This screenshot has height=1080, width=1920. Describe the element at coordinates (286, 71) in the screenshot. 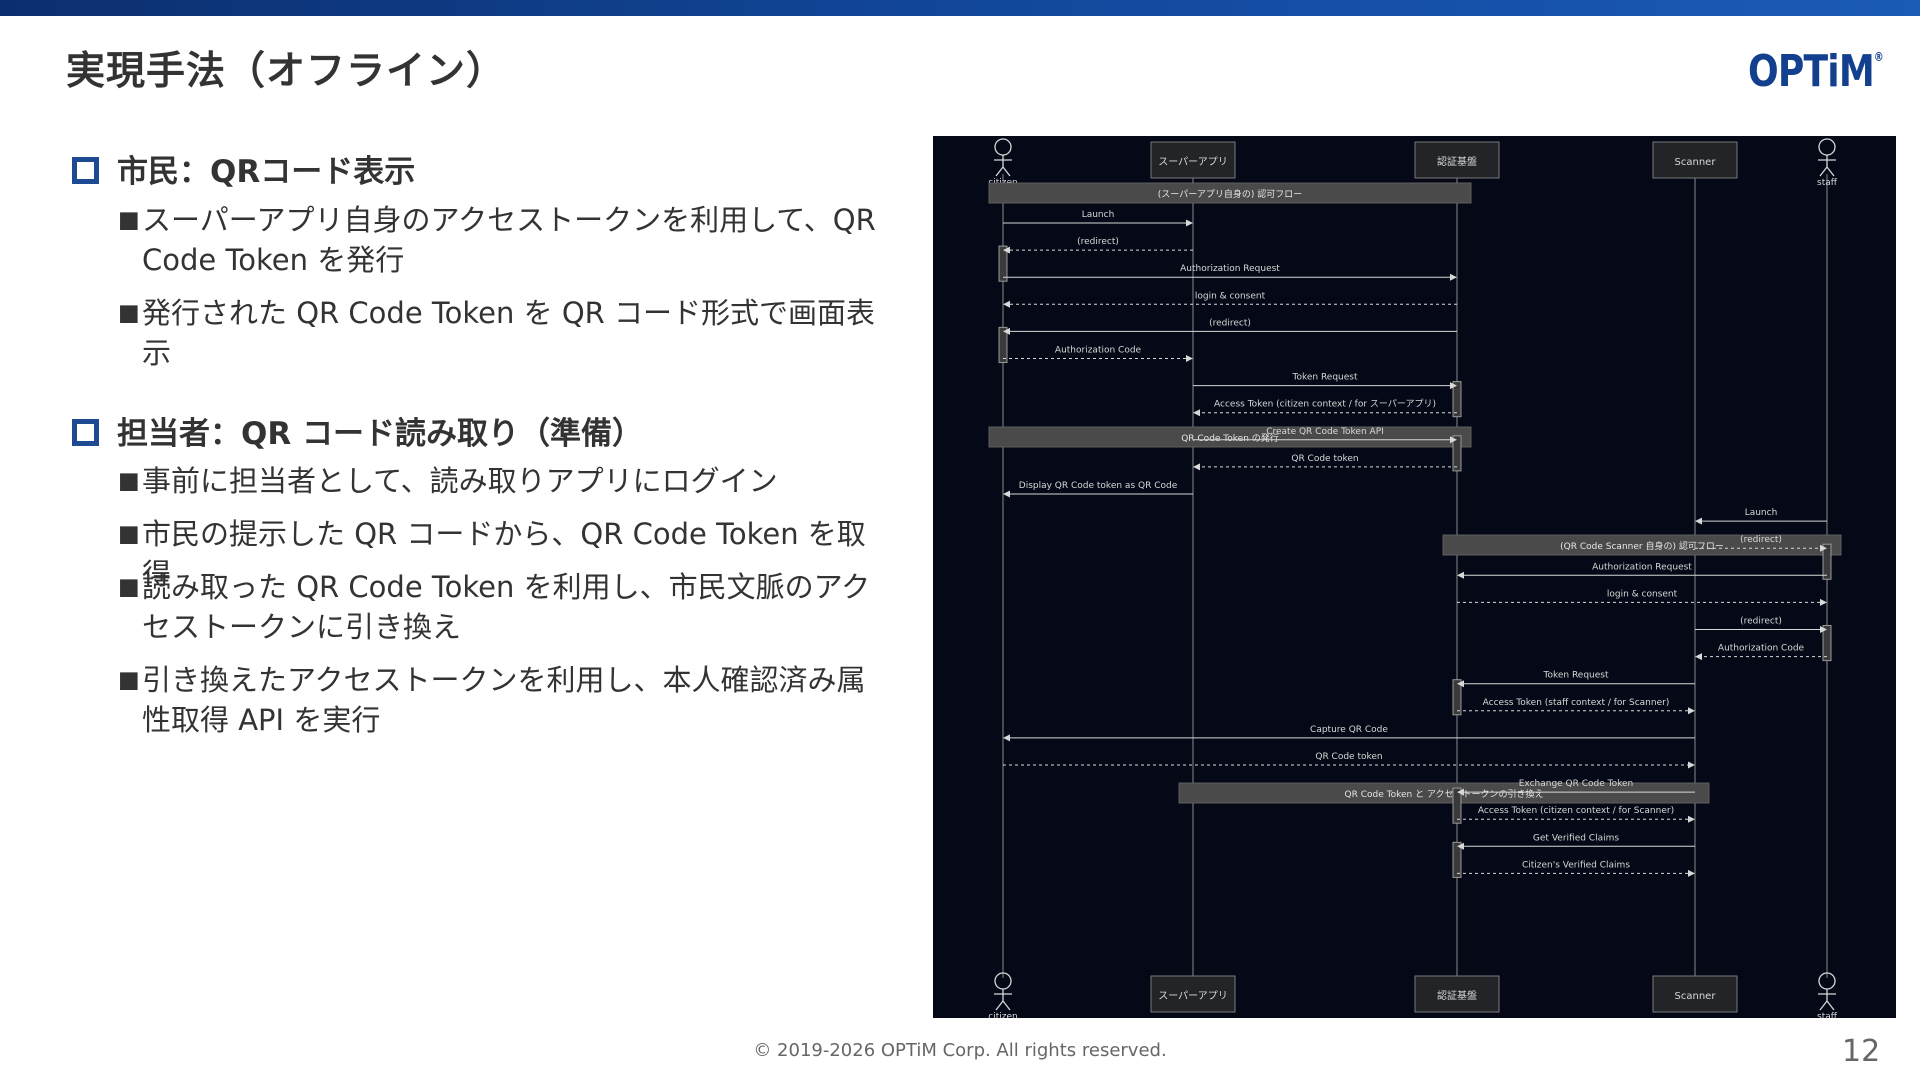

I see `slide-title: 実現手法（オフライン）` at that location.